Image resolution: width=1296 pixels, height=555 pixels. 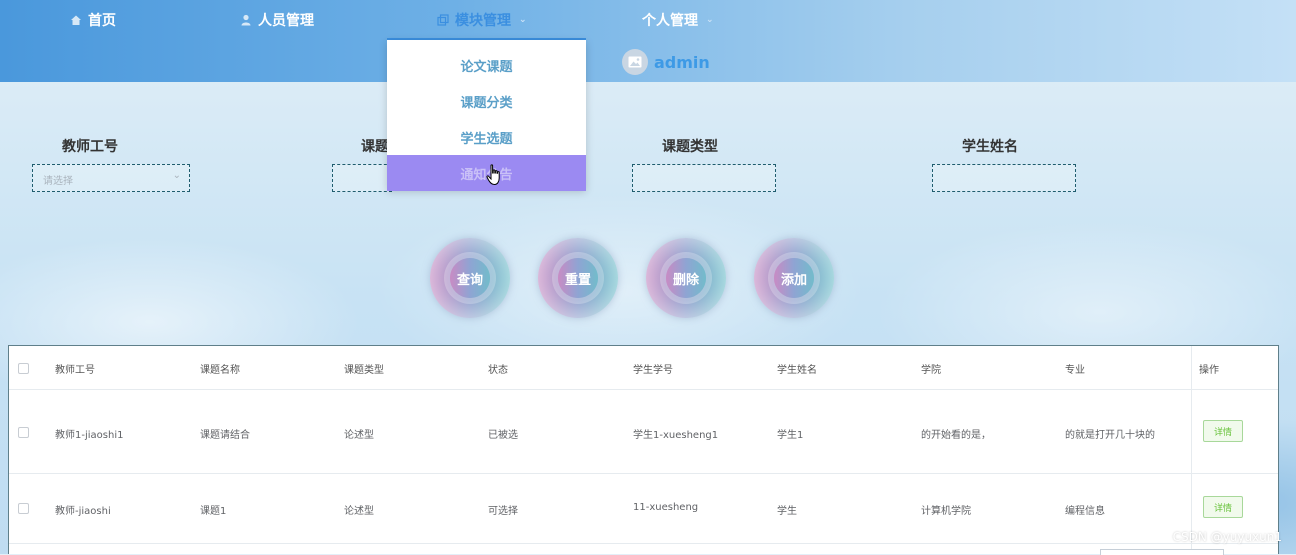 What do you see at coordinates (1085, 511) in the screenshot?
I see `cell-major: 编程信息` at bounding box center [1085, 511].